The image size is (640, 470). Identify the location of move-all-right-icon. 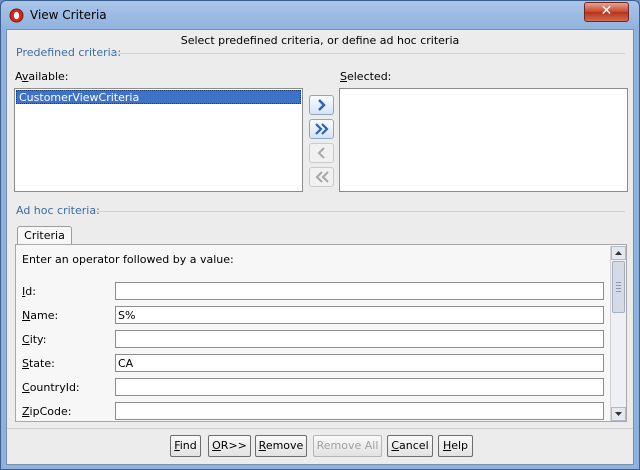
(322, 129).